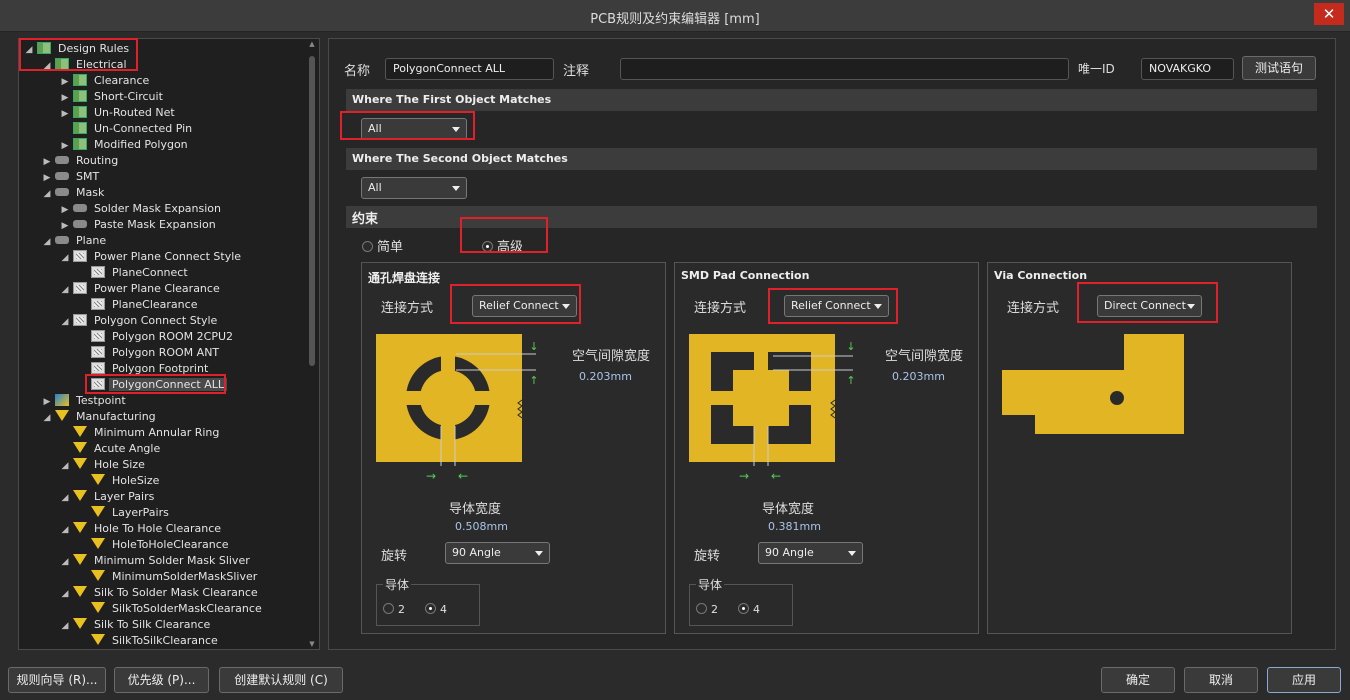 The width and height of the screenshot is (1350, 700). Describe the element at coordinates (171, 609) in the screenshot. I see `tree-item: SilkToSolderMaskClearance` at that location.